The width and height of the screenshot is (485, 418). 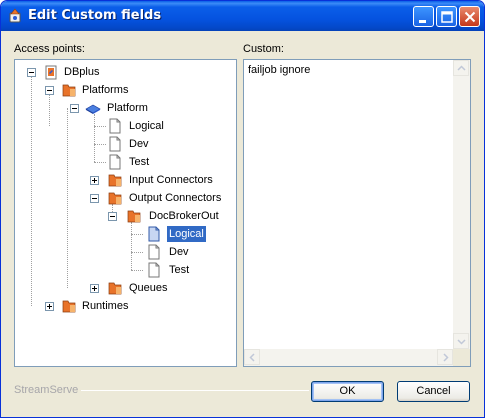 What do you see at coordinates (125, 198) in the screenshot?
I see `tree-item-output-connectors: Output Connectors` at bounding box center [125, 198].